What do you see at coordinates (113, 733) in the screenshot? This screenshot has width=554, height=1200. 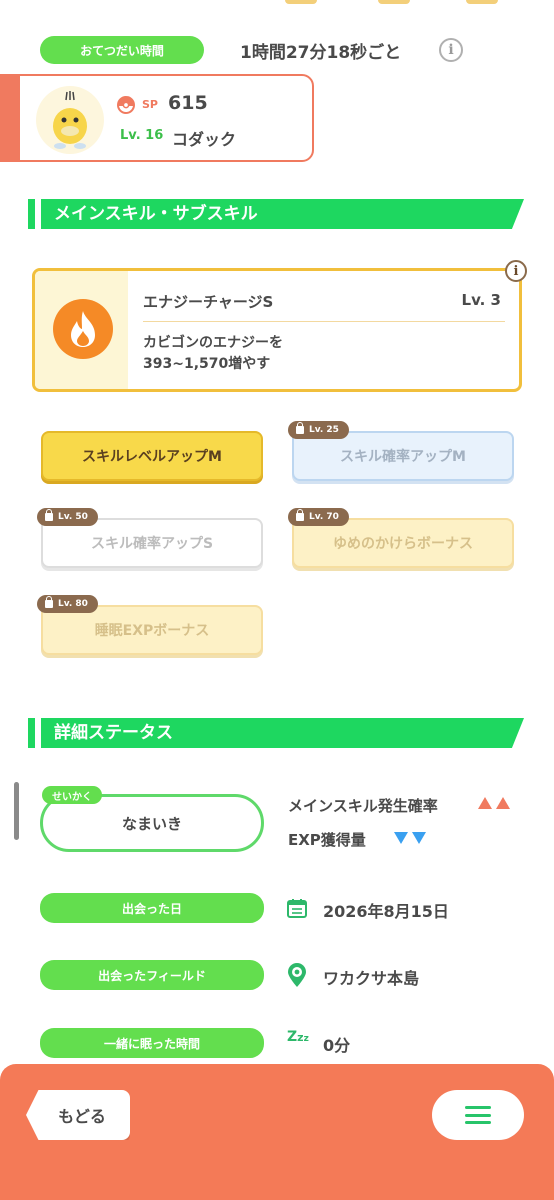 I see `section-title: 詳細ステータス` at bounding box center [113, 733].